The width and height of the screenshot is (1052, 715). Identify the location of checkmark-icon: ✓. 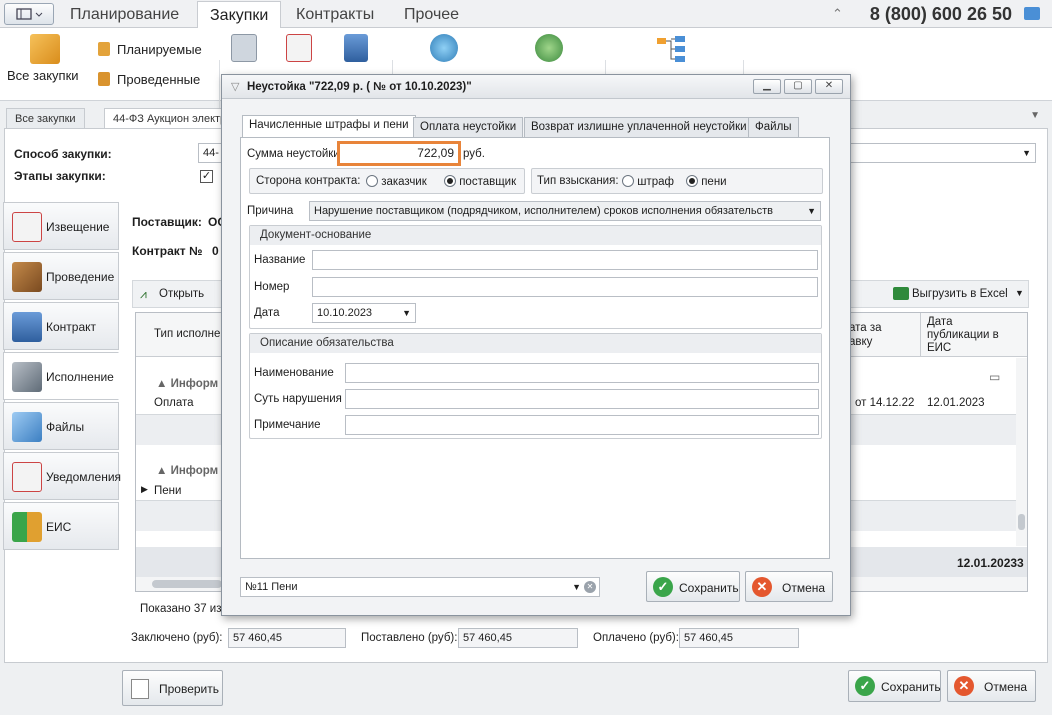
(663, 587).